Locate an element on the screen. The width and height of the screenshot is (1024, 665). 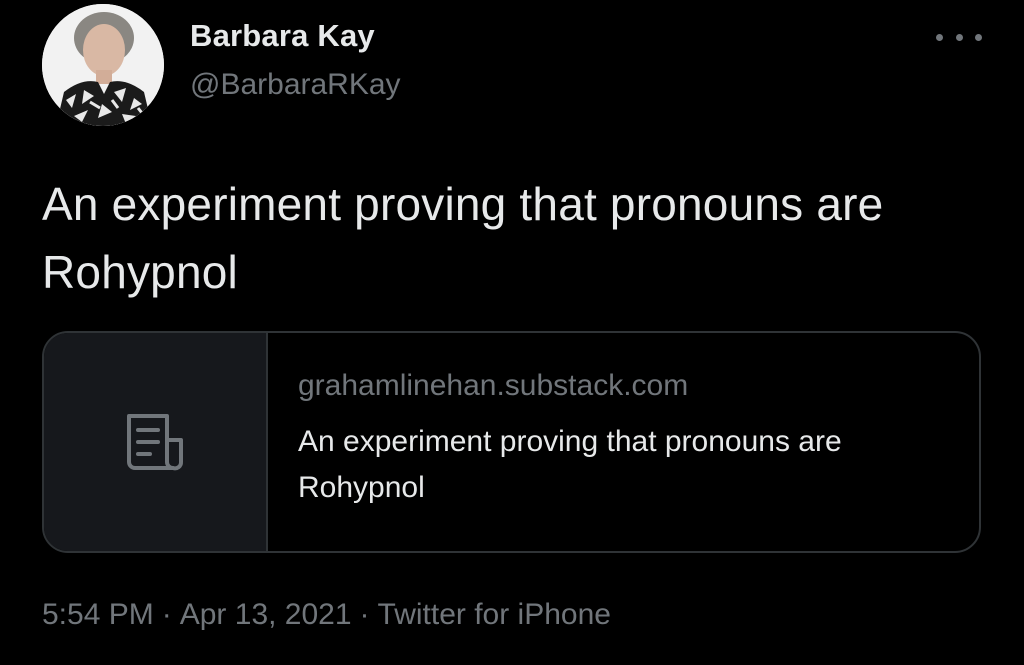
link-card-thumbnail is located at coordinates (156, 442).